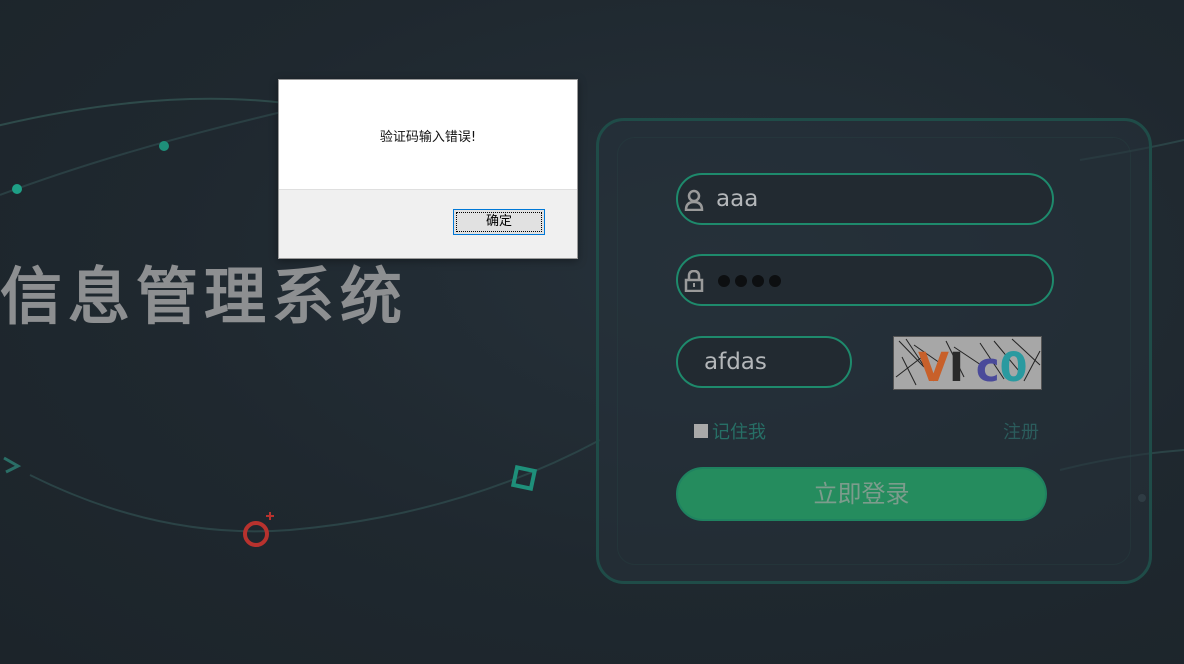  Describe the element at coordinates (972, 367) in the screenshot. I see `captcha-text: VI c0` at that location.